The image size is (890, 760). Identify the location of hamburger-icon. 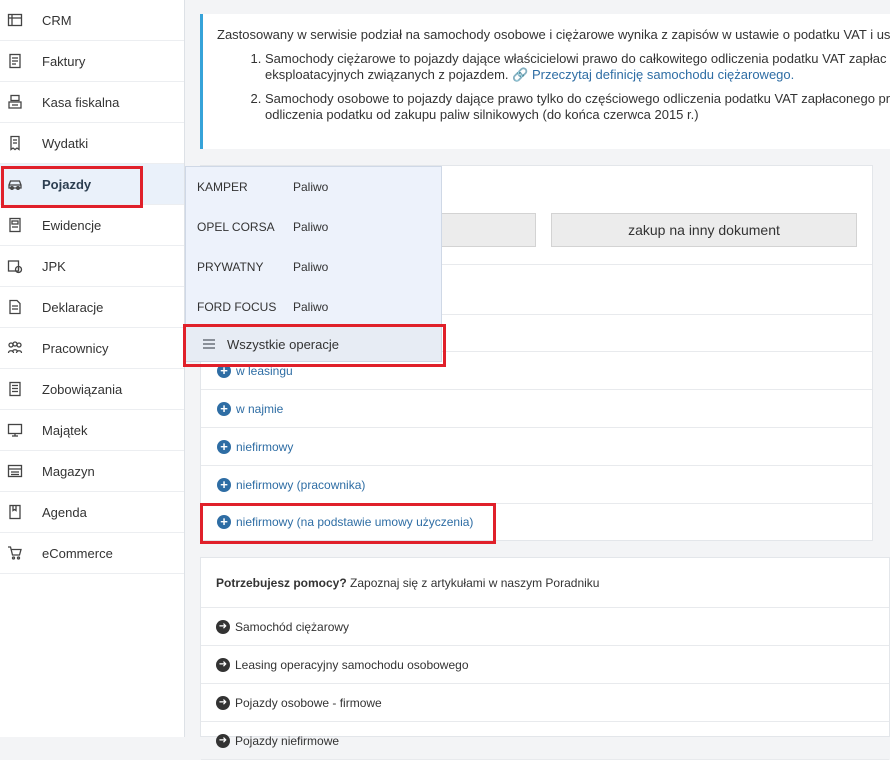
(209, 344).